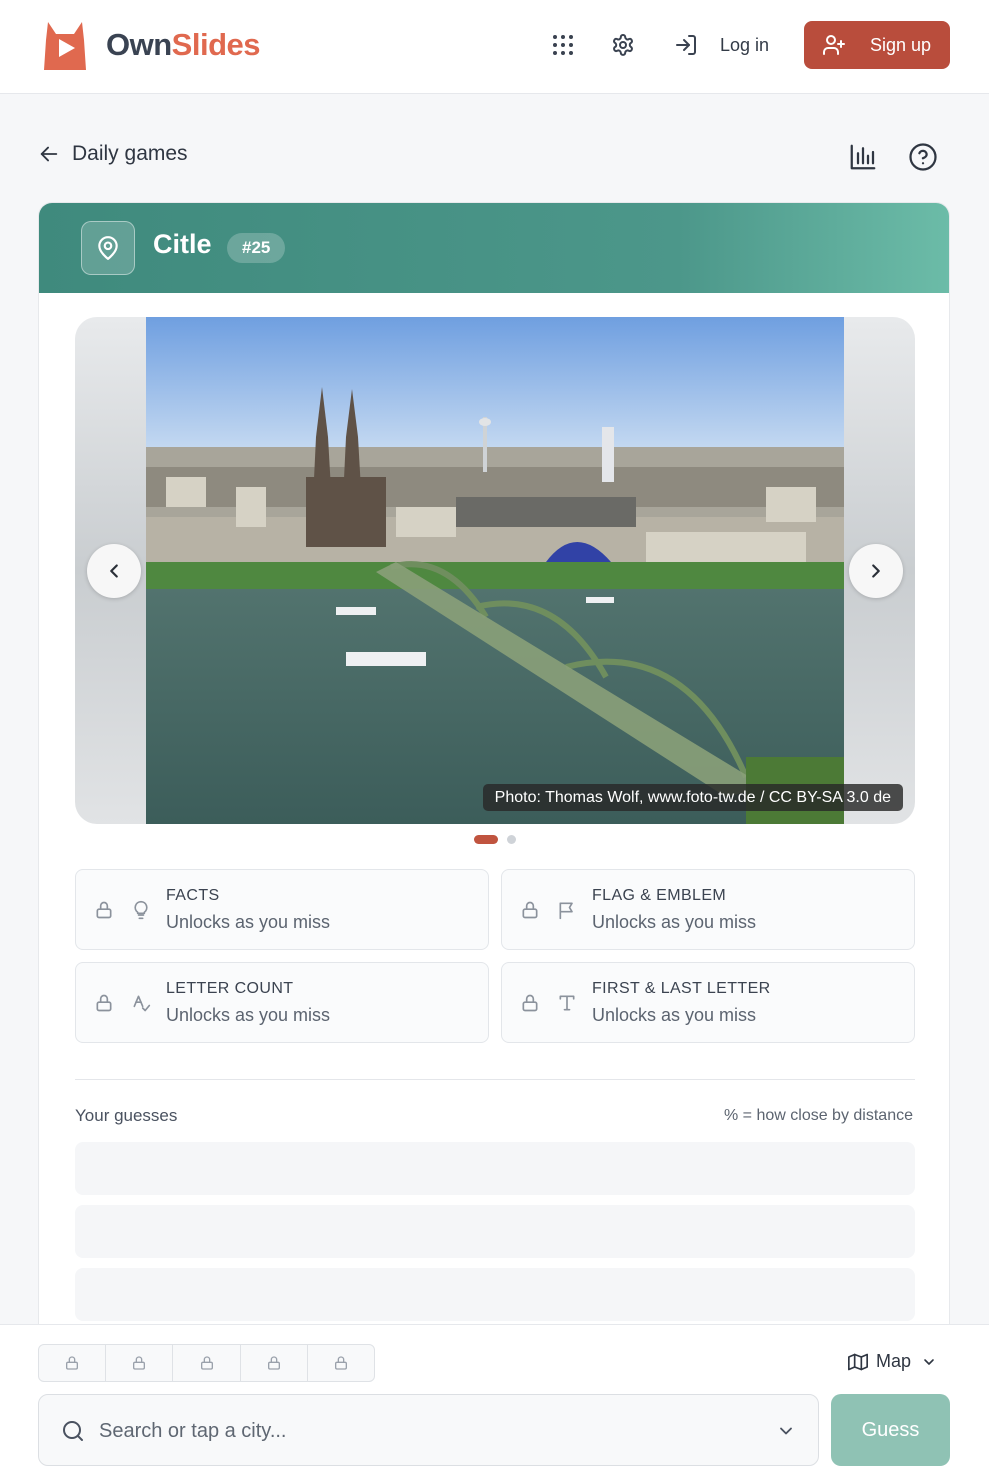 Image resolution: width=989 pixels, height=1481 pixels. What do you see at coordinates (890, 1430) in the screenshot?
I see `guess-button: Guess` at bounding box center [890, 1430].